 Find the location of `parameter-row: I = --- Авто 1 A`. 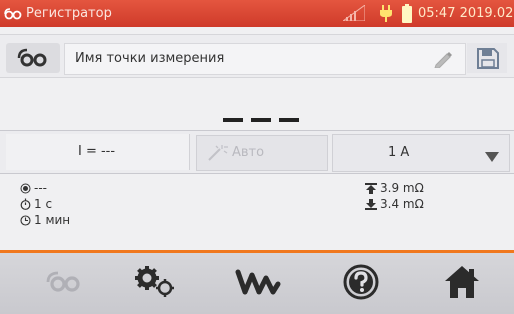

parameter-row: I = --- Авто 1 A is located at coordinates (257, 152).